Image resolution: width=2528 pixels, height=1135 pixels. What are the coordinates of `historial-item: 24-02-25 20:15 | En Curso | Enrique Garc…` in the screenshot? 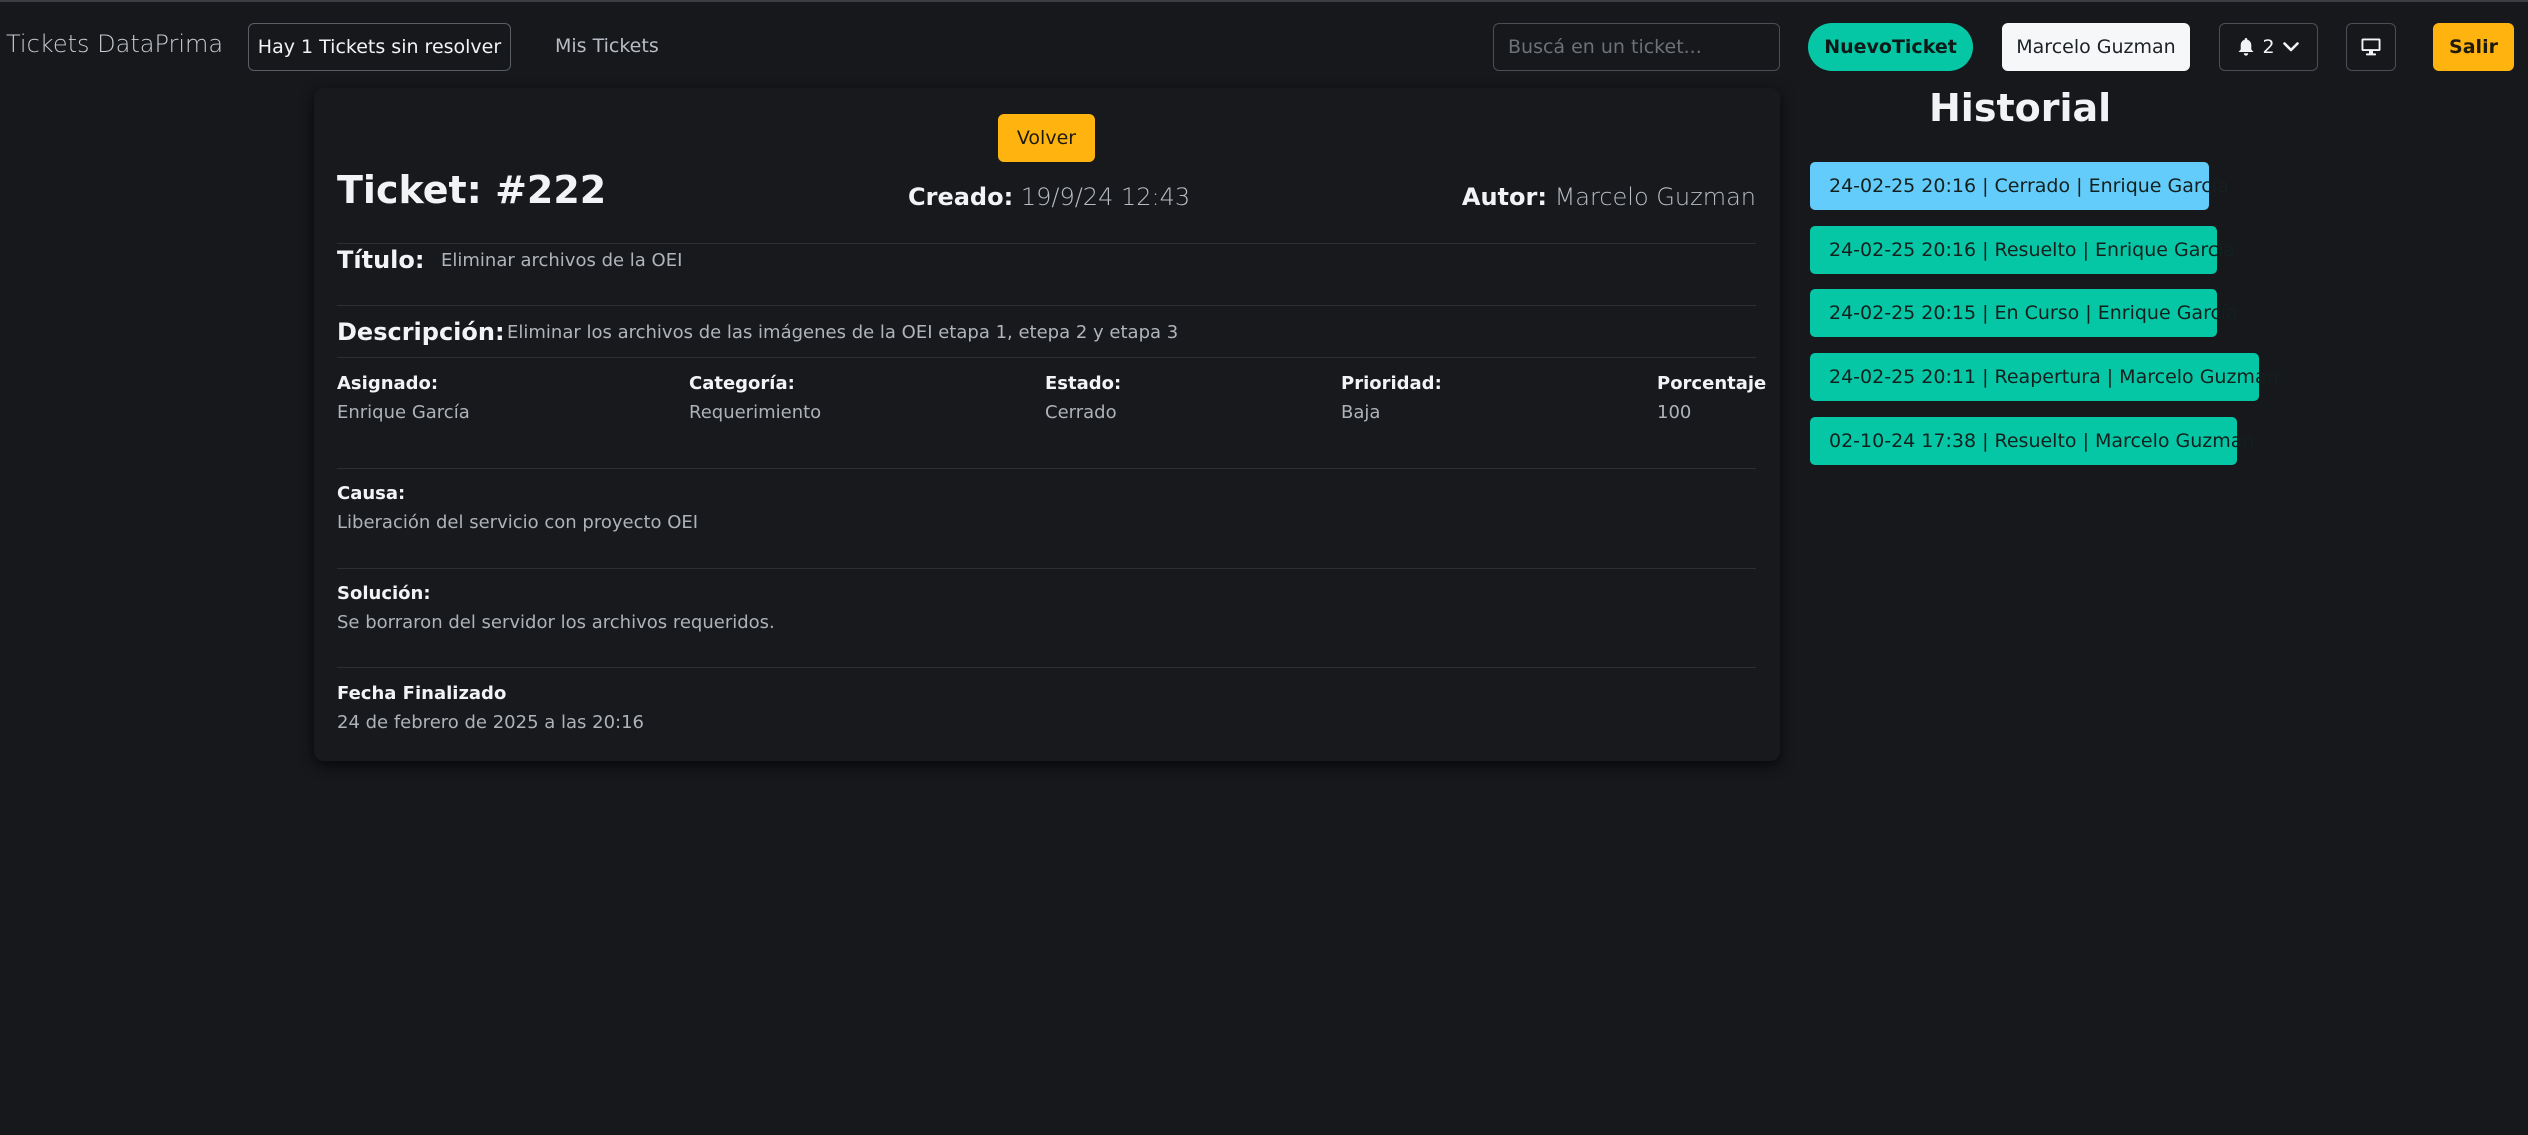 It's located at (2024, 313).